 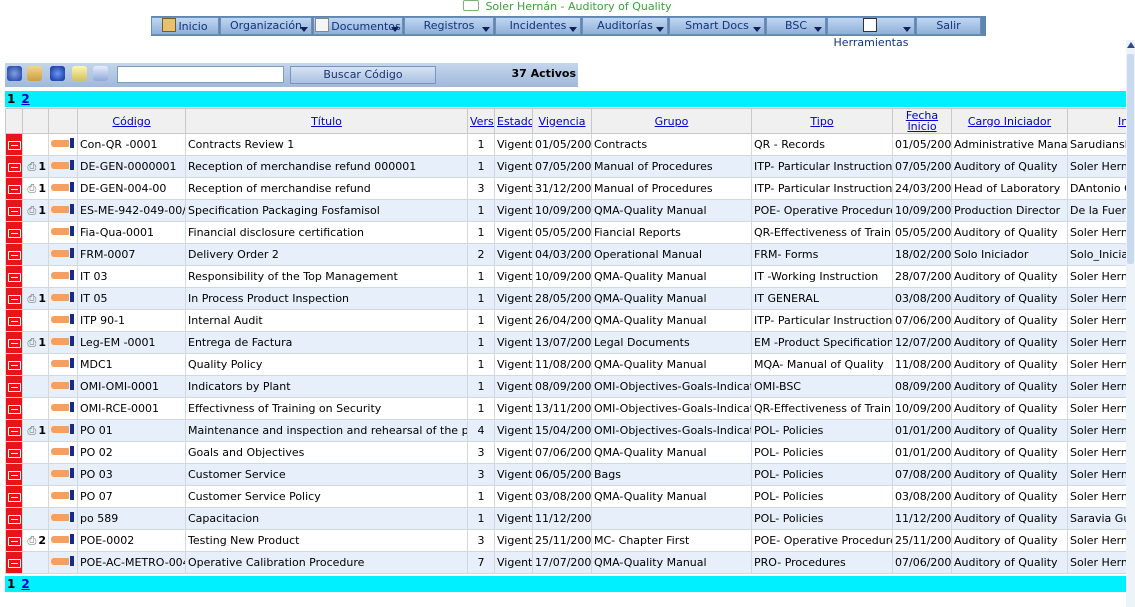 What do you see at coordinates (11, 584) in the screenshot?
I see `page-1-bottom: 1` at bounding box center [11, 584].